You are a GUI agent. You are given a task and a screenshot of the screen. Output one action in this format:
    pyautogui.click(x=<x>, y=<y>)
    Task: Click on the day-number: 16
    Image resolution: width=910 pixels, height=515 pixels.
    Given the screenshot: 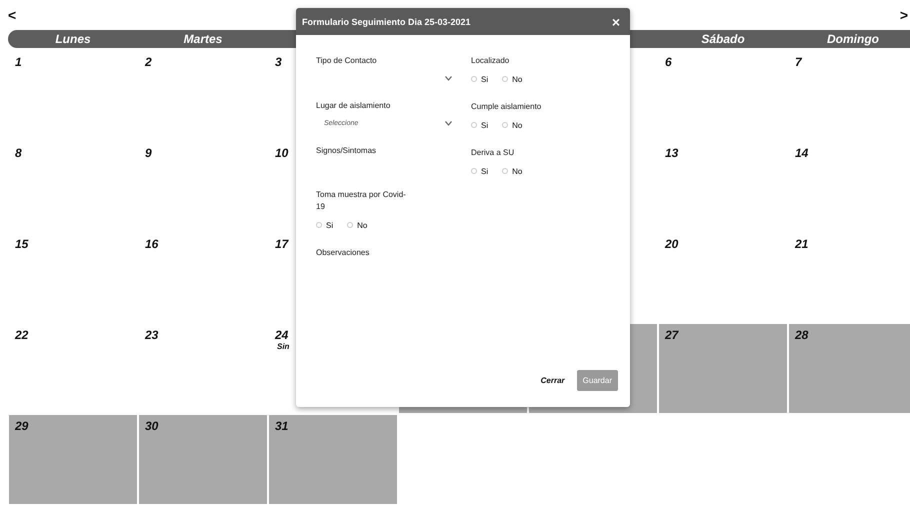 What is the action you would take?
    pyautogui.click(x=151, y=244)
    